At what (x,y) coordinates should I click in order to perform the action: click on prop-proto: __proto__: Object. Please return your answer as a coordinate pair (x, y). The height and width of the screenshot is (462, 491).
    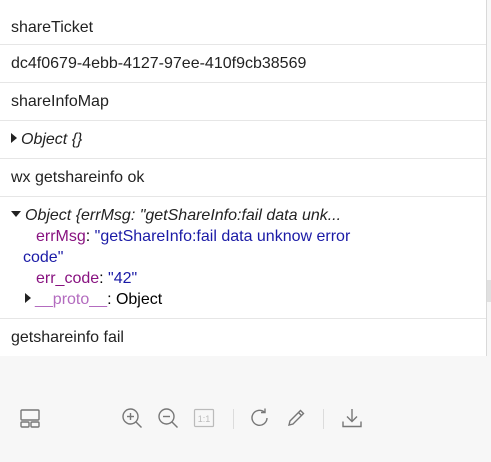
    Looking at the image, I should click on (243, 299).